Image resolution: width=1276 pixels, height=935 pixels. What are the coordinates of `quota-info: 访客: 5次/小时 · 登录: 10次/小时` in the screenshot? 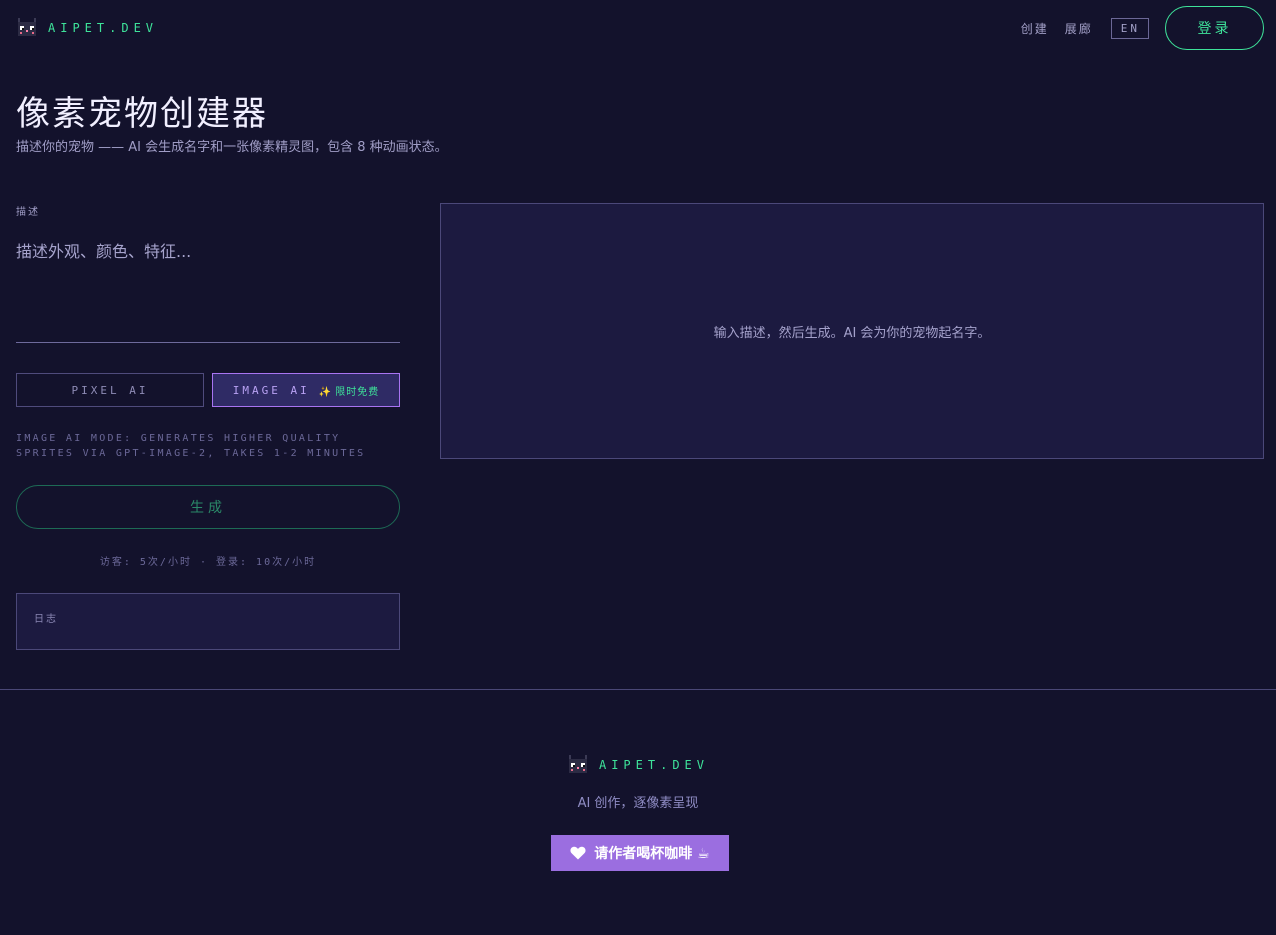 It's located at (208, 562).